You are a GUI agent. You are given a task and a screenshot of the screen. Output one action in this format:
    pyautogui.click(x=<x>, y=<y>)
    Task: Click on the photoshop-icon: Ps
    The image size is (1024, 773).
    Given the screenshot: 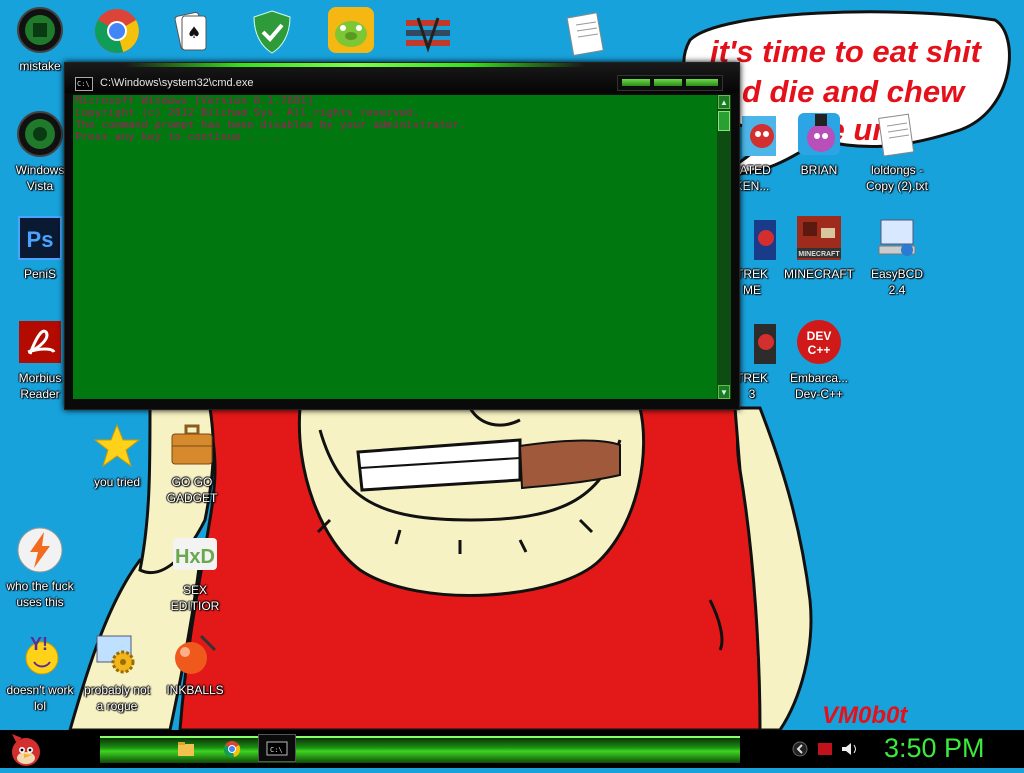 What is the action you would take?
    pyautogui.click(x=40, y=238)
    